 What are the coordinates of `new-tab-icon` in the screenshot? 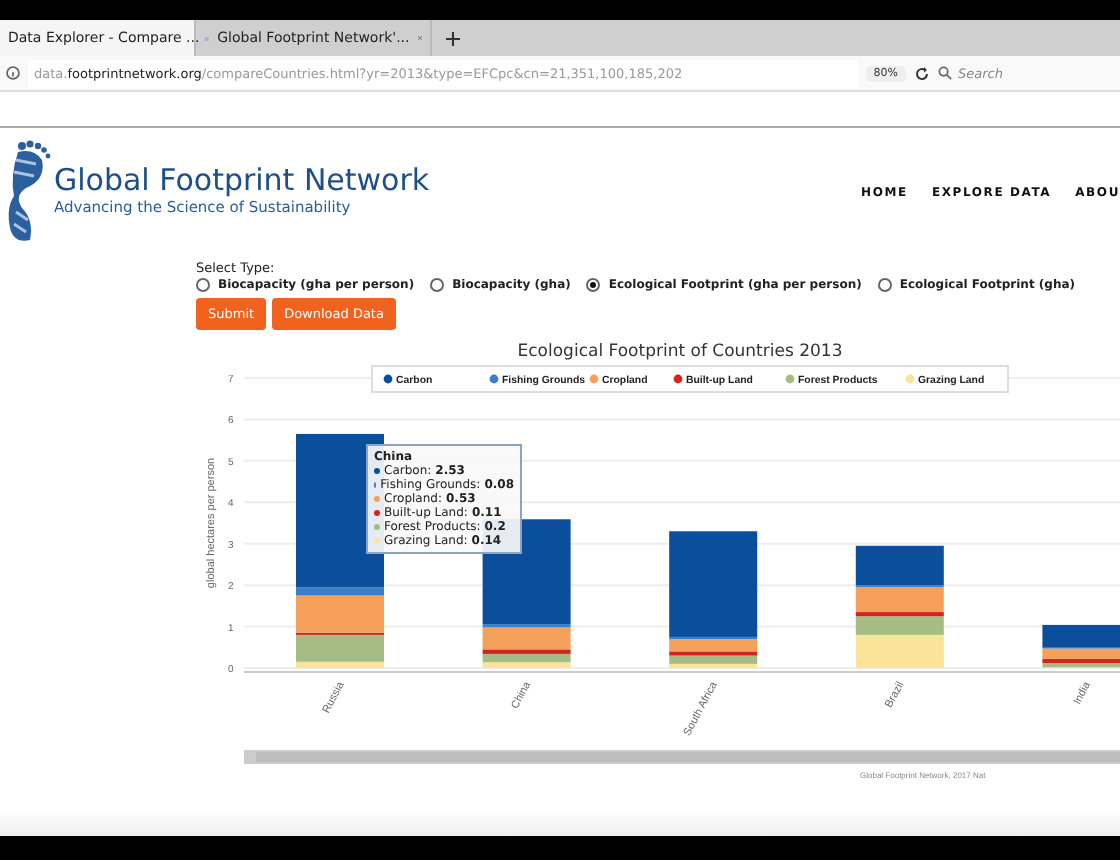 It's located at (452, 38).